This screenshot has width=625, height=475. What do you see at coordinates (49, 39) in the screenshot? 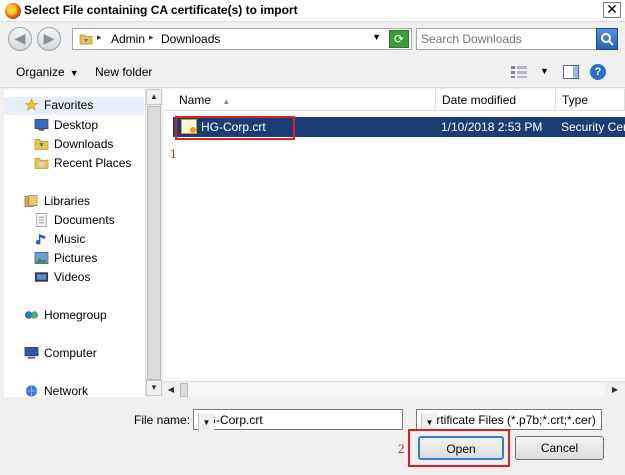
I see `forward-button: ▶` at bounding box center [49, 39].